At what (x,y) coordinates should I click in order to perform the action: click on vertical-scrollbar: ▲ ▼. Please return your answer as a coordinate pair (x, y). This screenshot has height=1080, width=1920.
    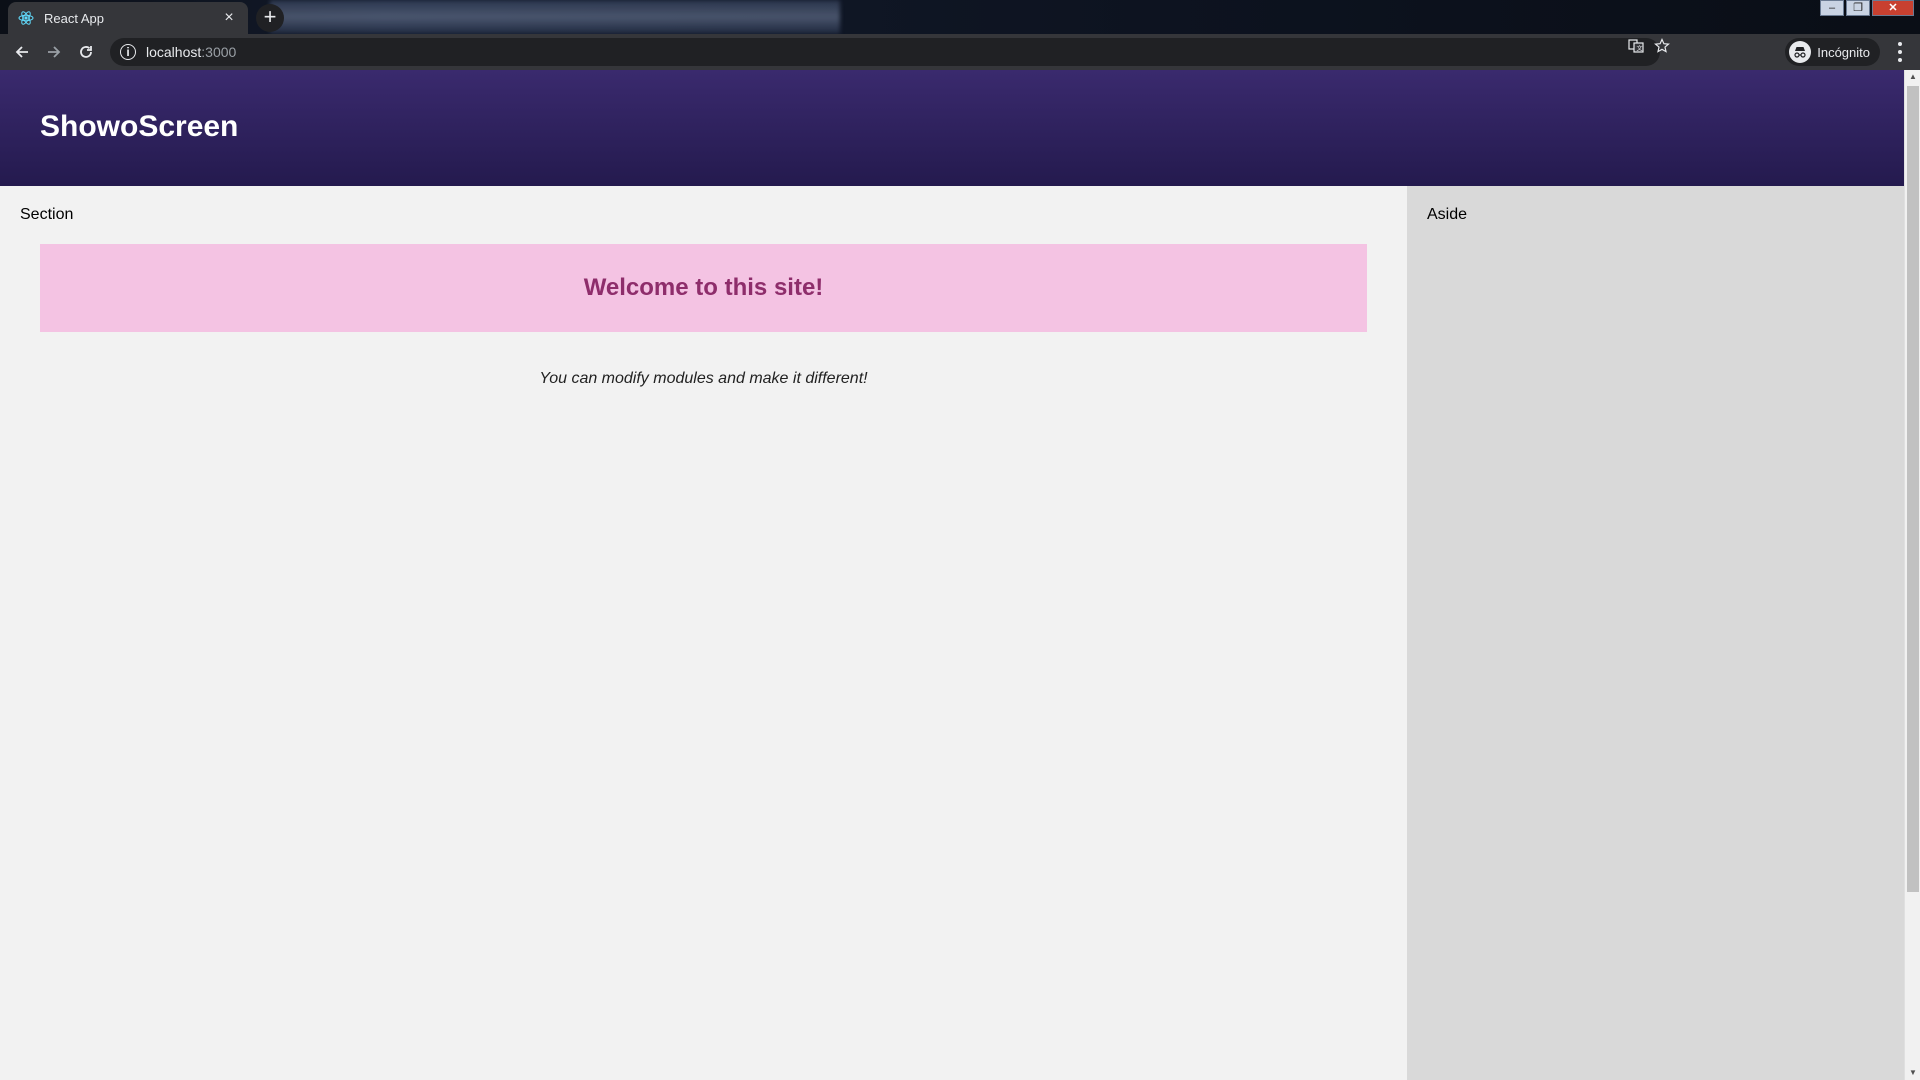
    Looking at the image, I should click on (1912, 575).